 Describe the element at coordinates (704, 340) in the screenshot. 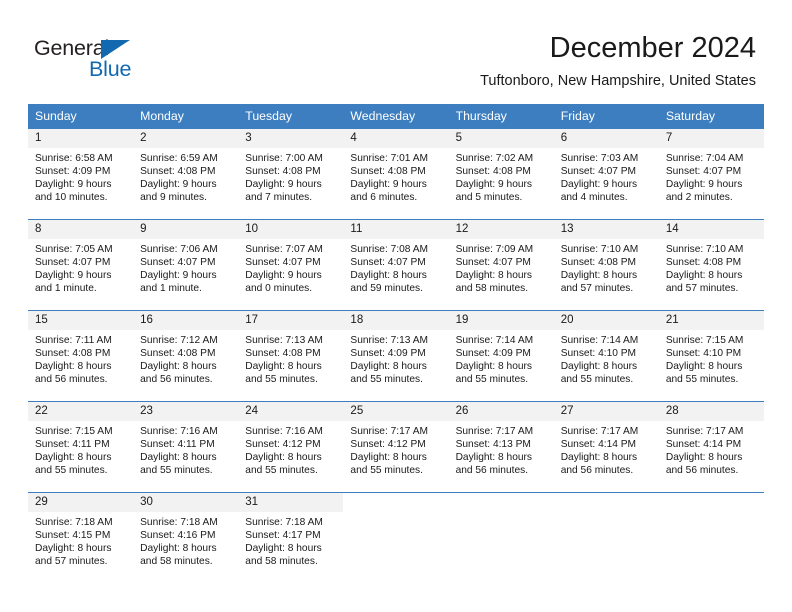

I see `sunrise-time: Sunrise: 7:15 AM` at that location.